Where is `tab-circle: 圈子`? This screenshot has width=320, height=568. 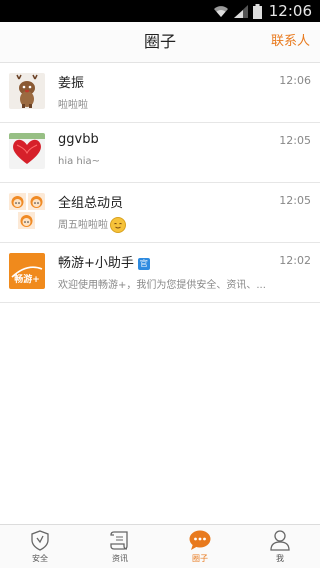
tab-circle: 圈子 is located at coordinates (200, 546).